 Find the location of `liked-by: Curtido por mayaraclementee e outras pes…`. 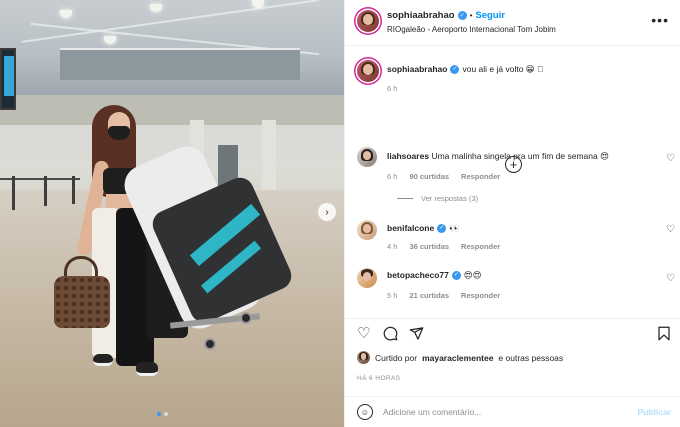

liked-by: Curtido por mayaraclementee e outras pes… is located at coordinates (460, 357).